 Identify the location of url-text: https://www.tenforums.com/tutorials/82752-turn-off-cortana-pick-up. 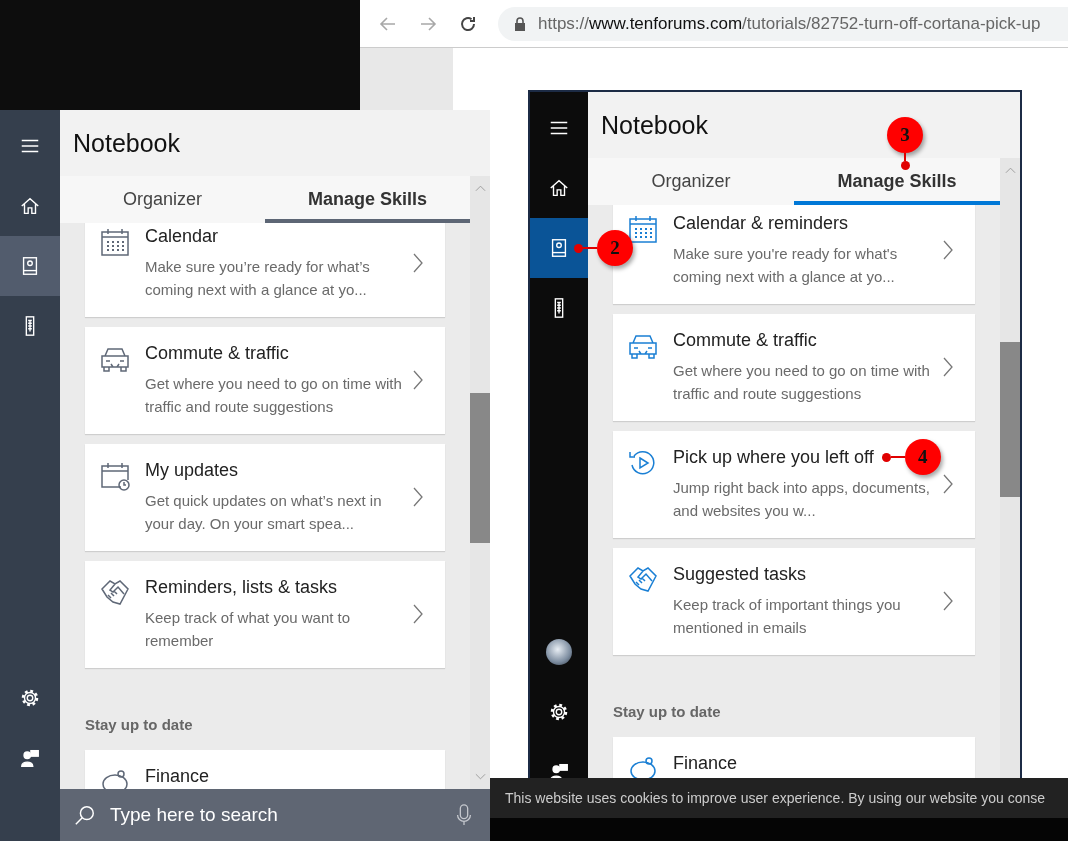
(789, 23).